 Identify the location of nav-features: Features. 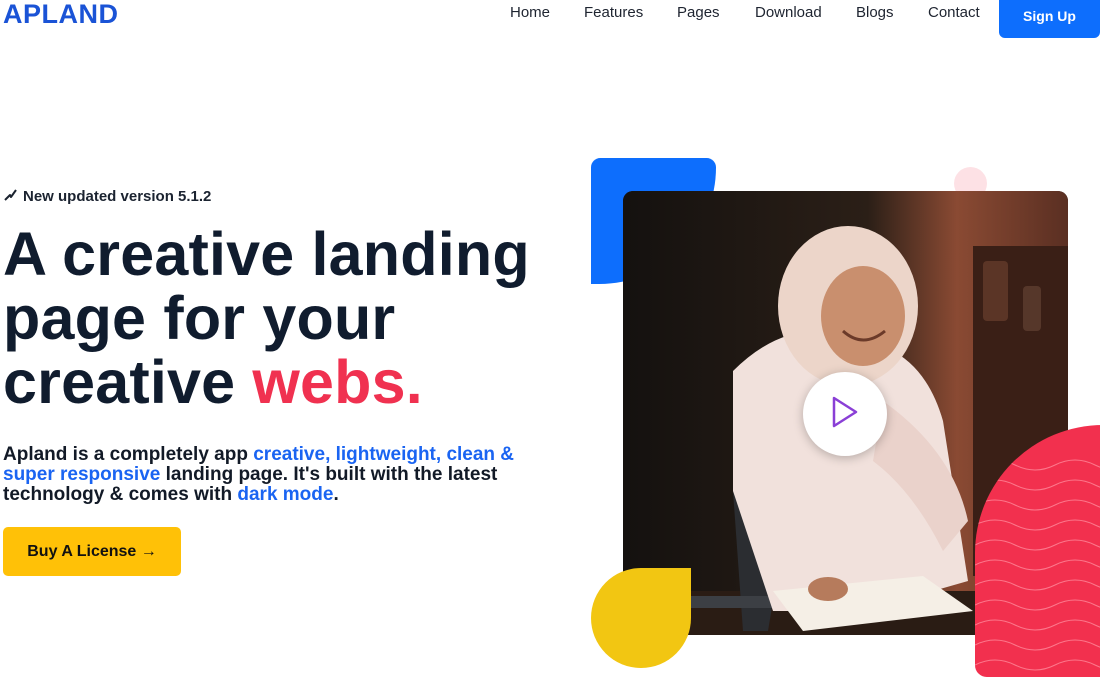
(613, 12).